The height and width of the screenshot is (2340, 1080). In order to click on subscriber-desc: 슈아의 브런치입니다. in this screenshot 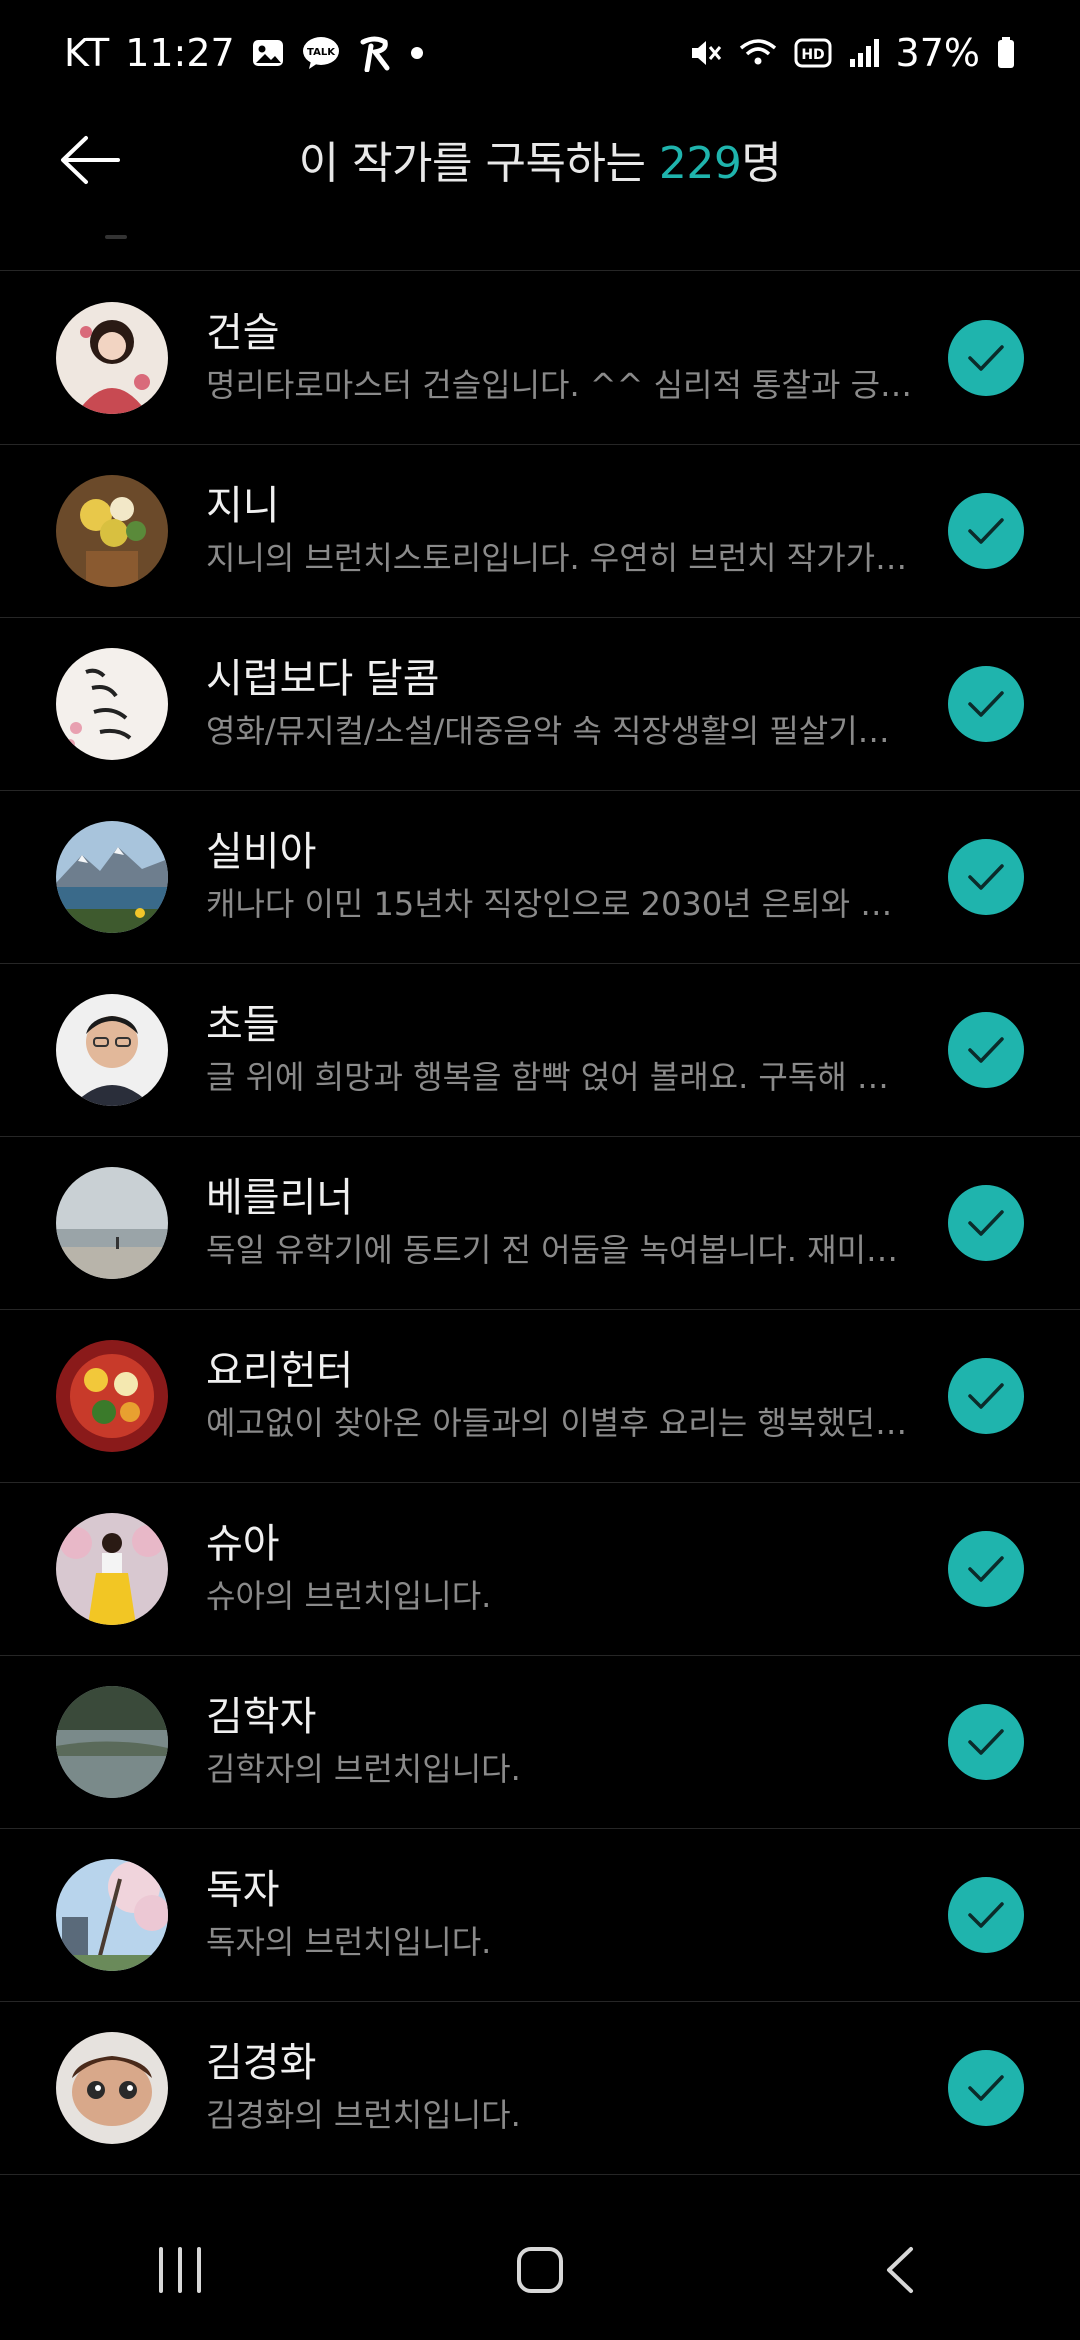, I will do `click(349, 1596)`.